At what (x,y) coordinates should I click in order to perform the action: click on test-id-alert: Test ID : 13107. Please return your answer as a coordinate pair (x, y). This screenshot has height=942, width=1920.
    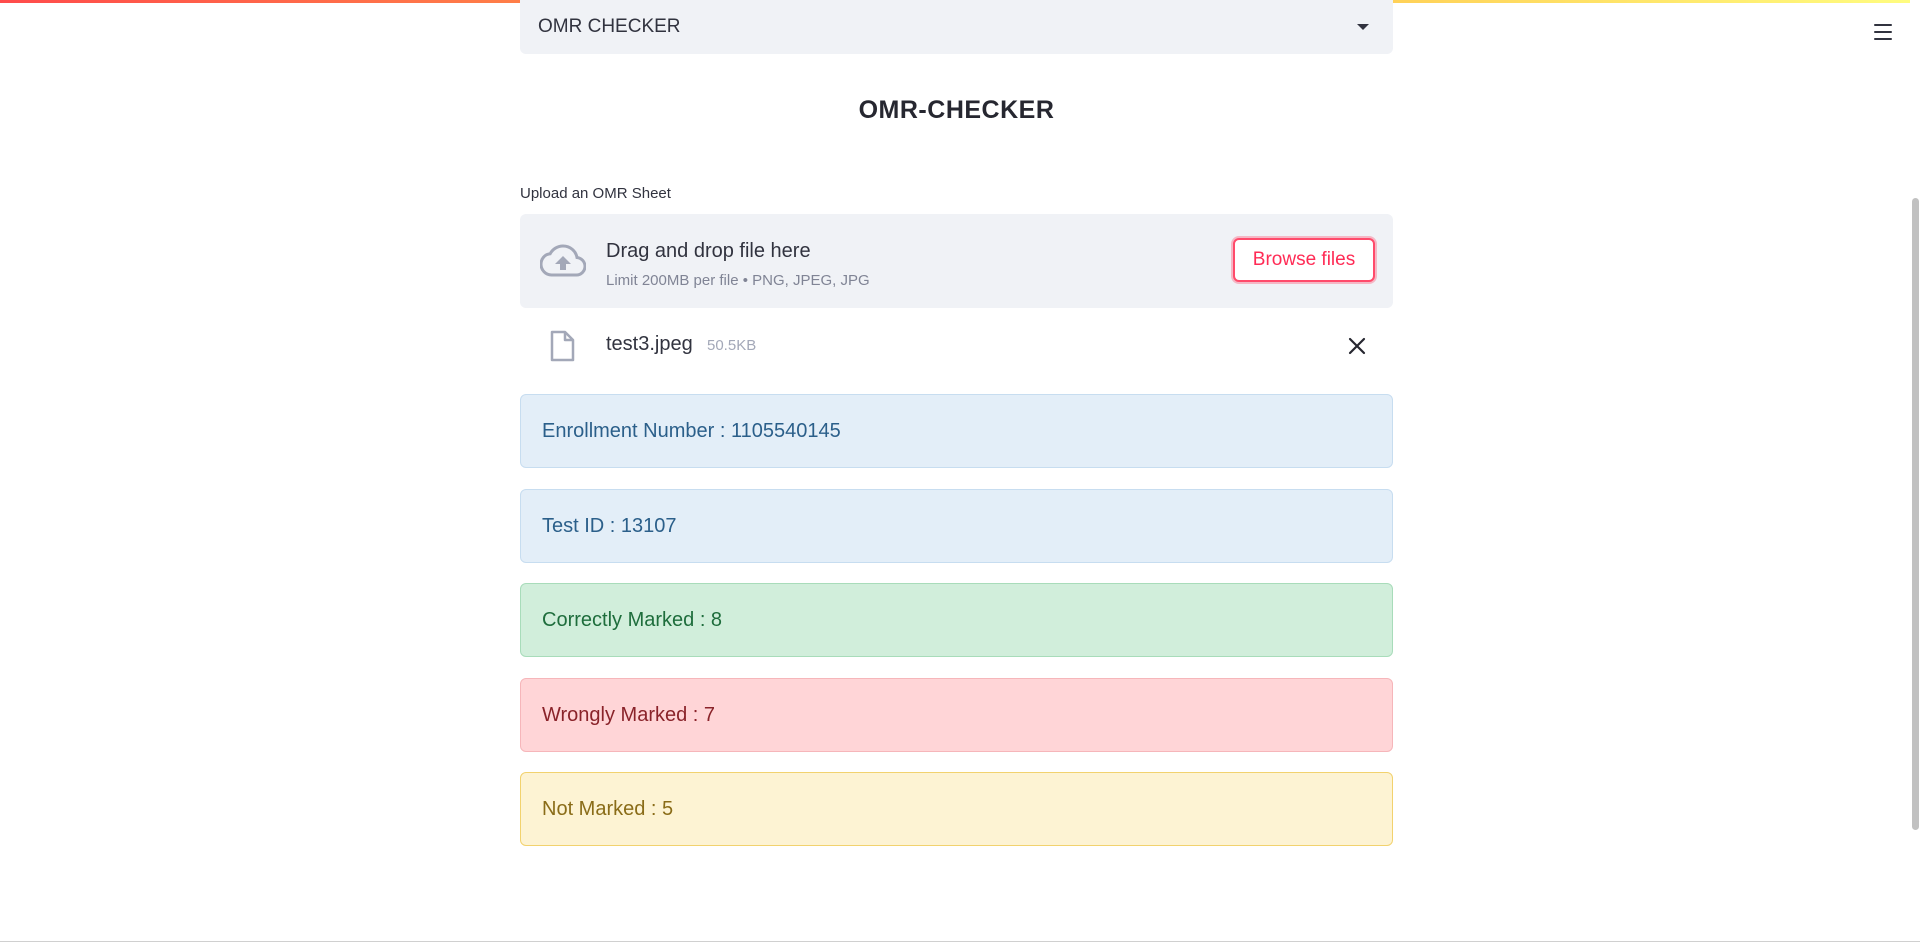
    Looking at the image, I should click on (956, 526).